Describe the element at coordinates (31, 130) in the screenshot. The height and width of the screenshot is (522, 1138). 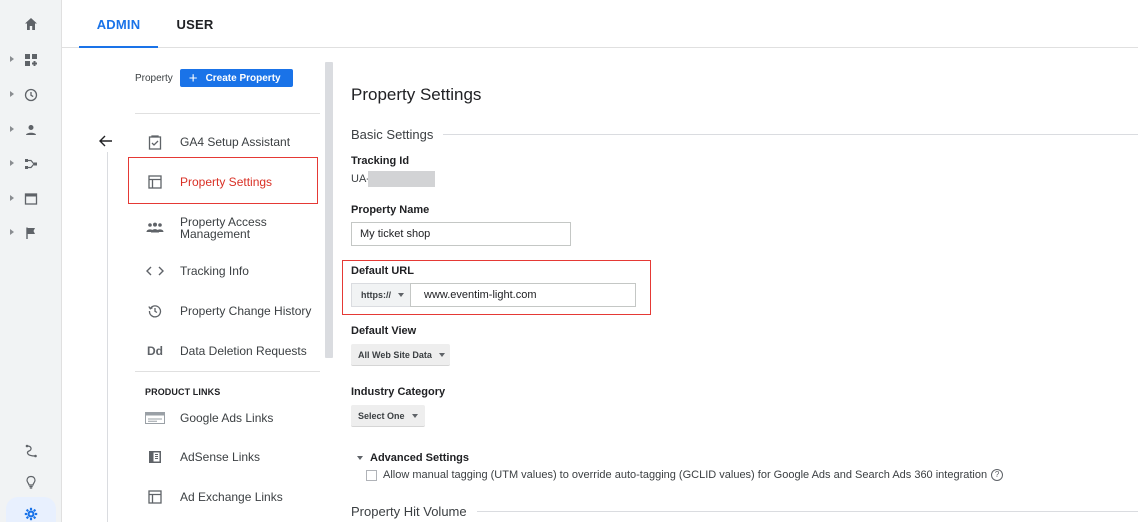
I see `audience-person-icon` at that location.